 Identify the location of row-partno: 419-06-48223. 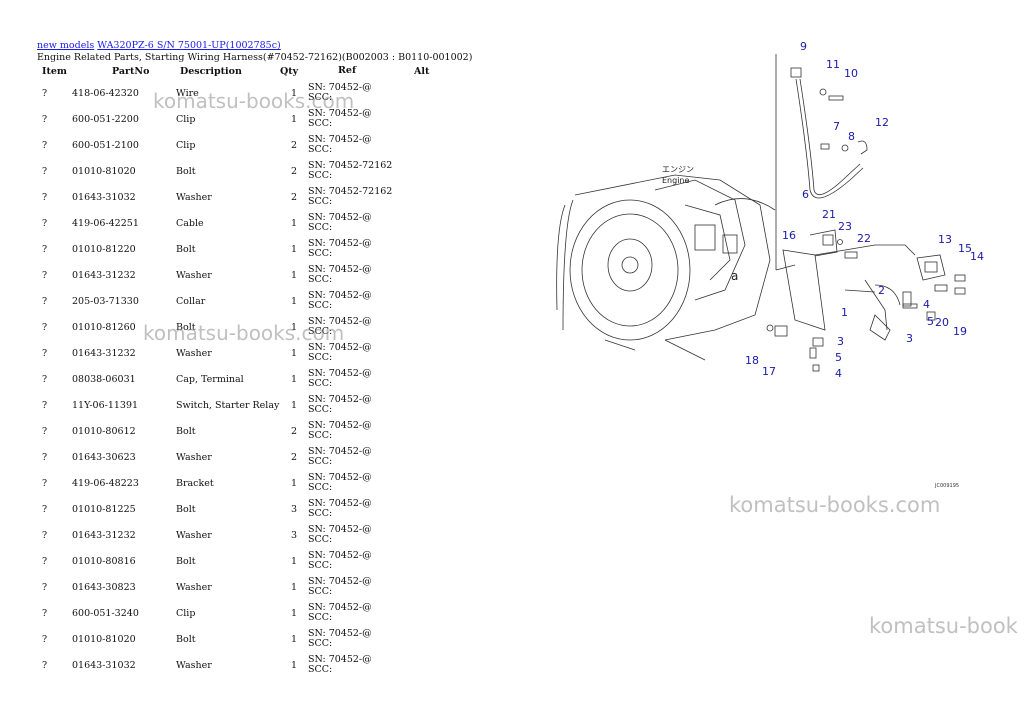
(105, 483).